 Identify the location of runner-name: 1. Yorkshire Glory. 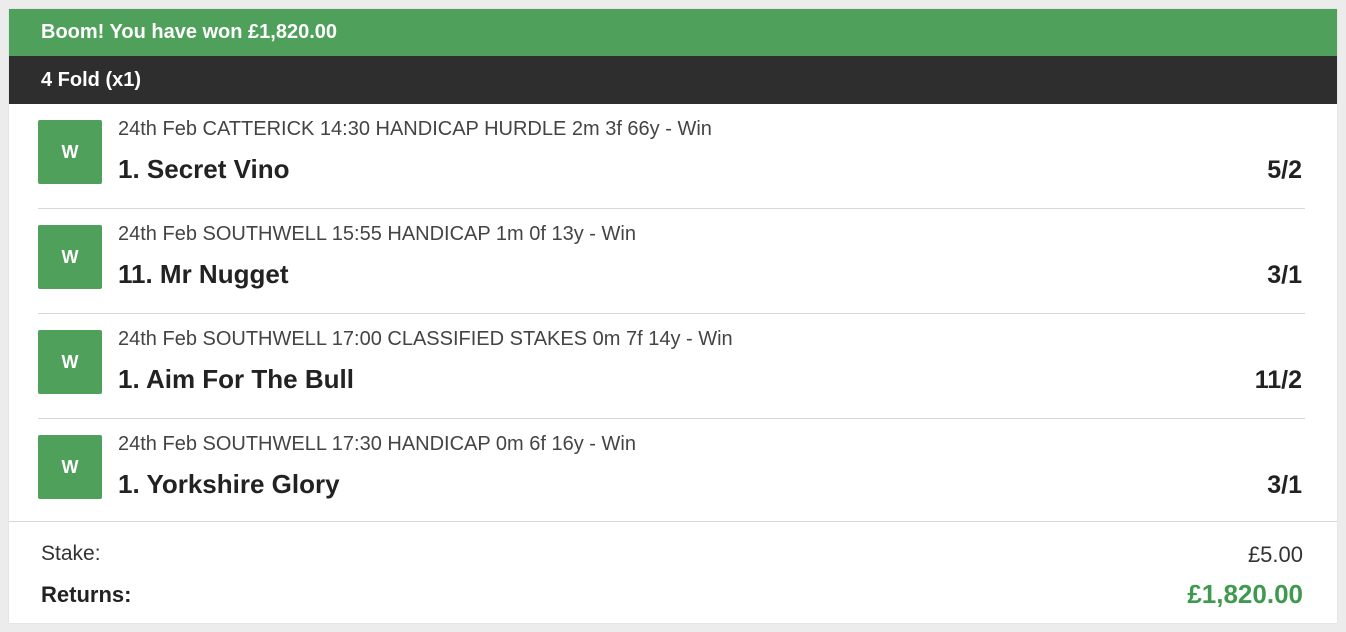
(229, 484).